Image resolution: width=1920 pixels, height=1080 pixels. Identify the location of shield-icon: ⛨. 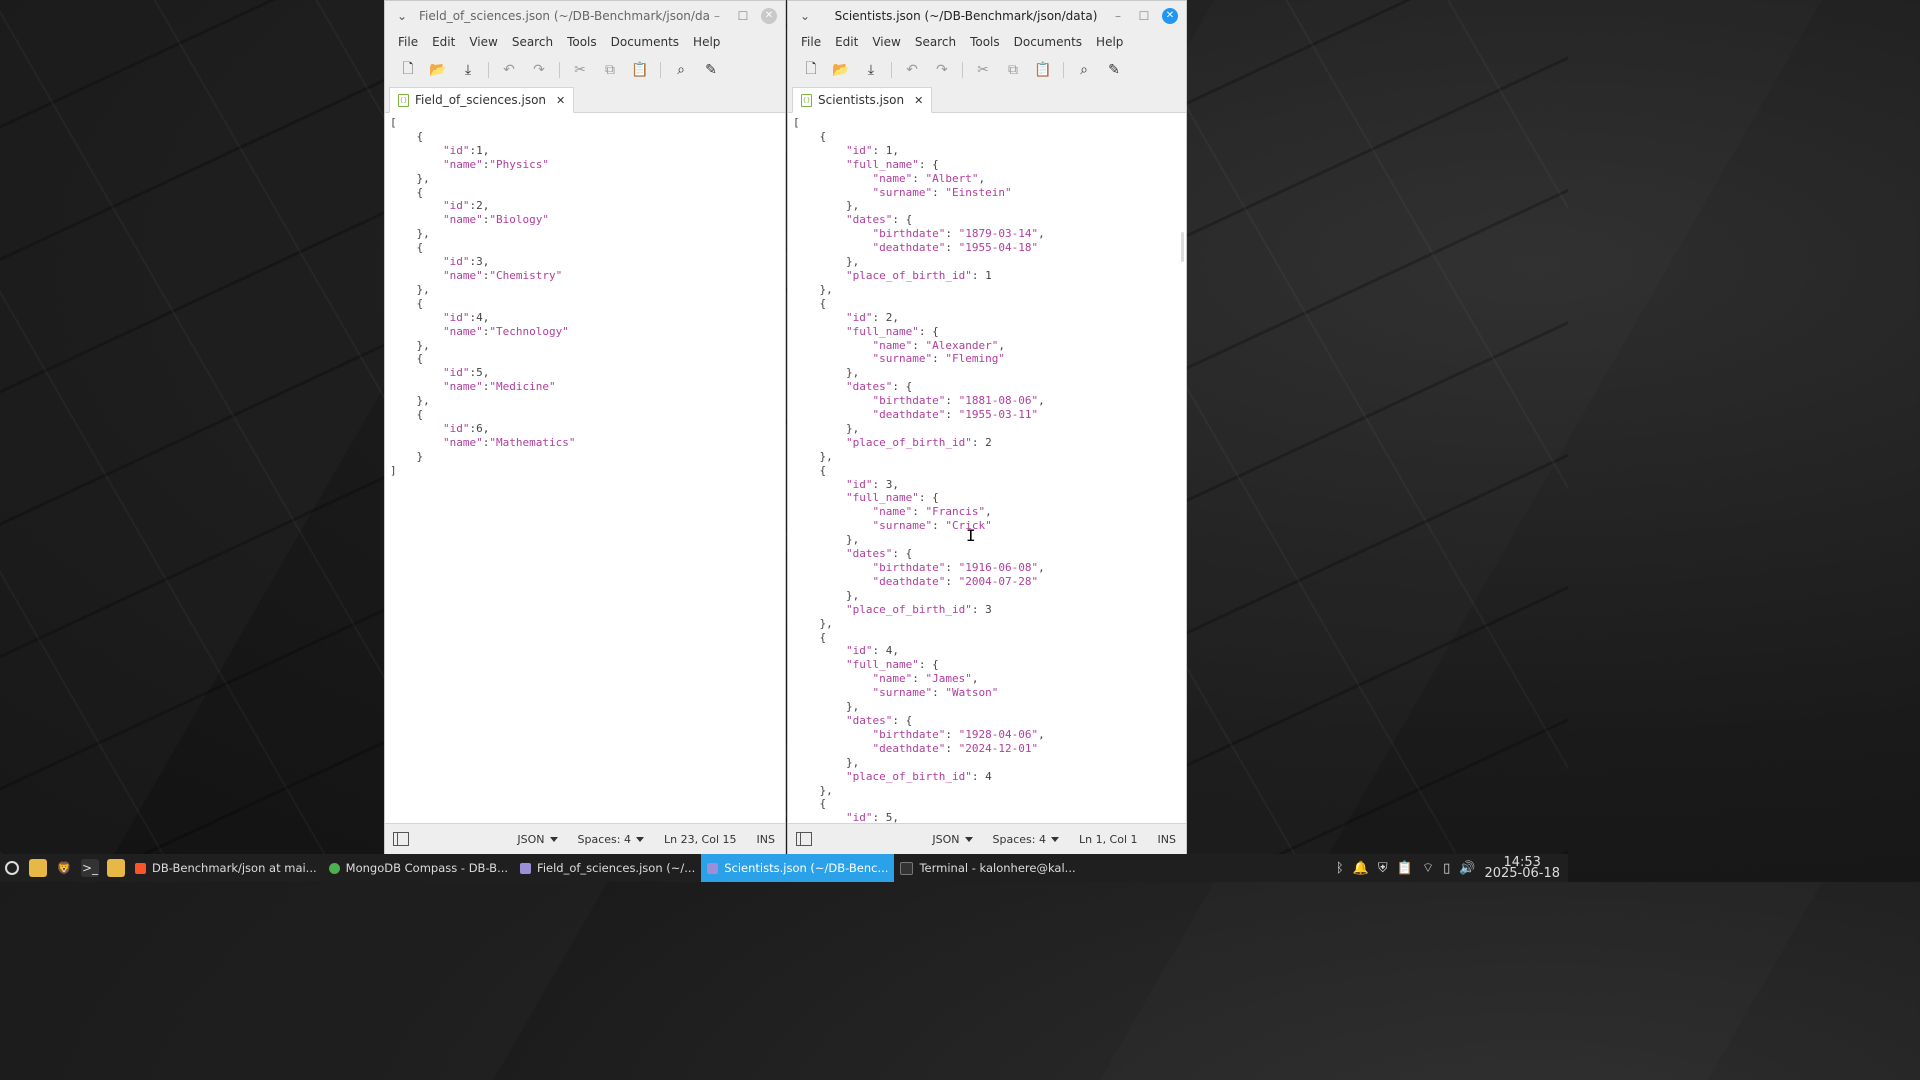
(1383, 868).